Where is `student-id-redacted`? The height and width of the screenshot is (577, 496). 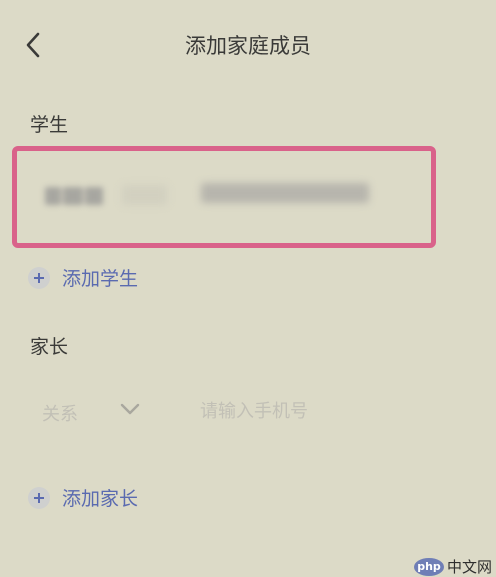
student-id-redacted is located at coordinates (285, 193).